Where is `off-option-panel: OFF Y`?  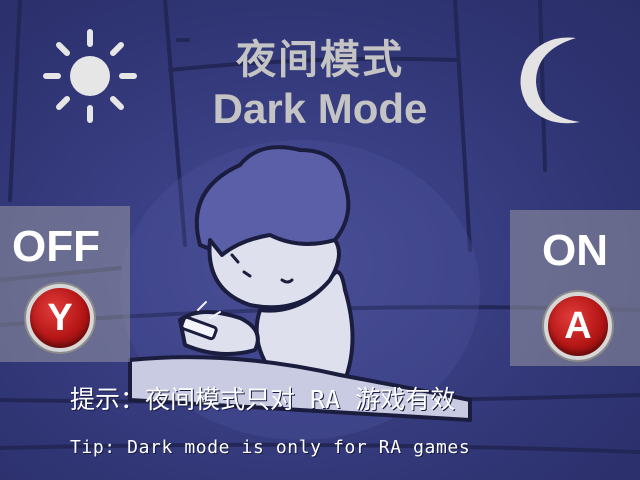 off-option-panel: OFF Y is located at coordinates (65, 284).